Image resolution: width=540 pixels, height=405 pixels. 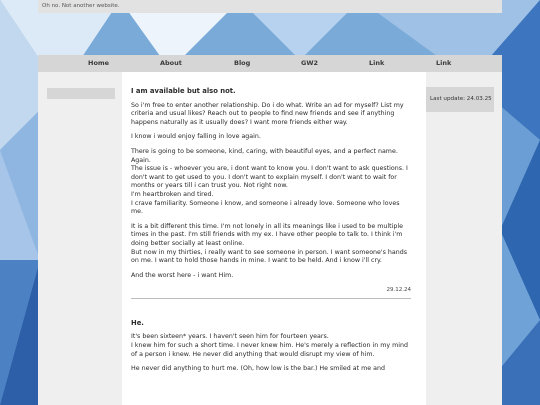 What do you see at coordinates (182, 275) in the screenshot?
I see `post-paragraph: And the worst here - i want Him.` at bounding box center [182, 275].